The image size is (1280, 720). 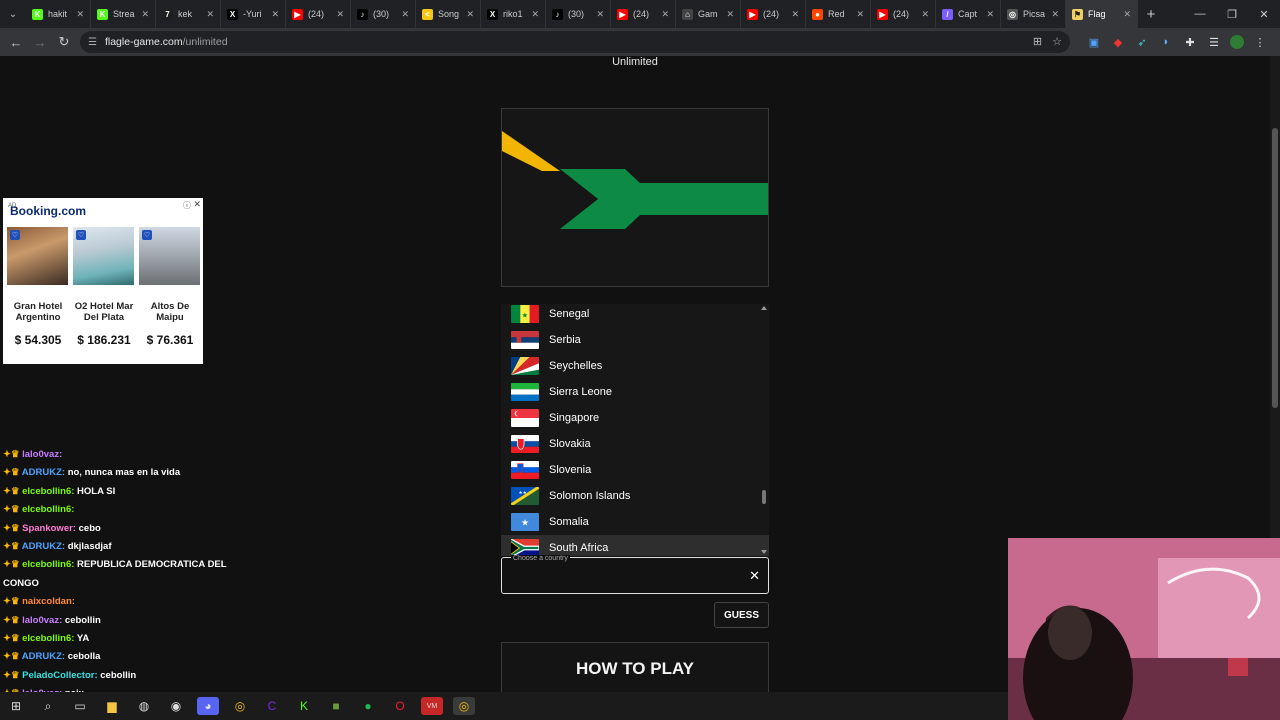 I want to click on country-option-south-africa: South Africa, so click(x=635, y=545).